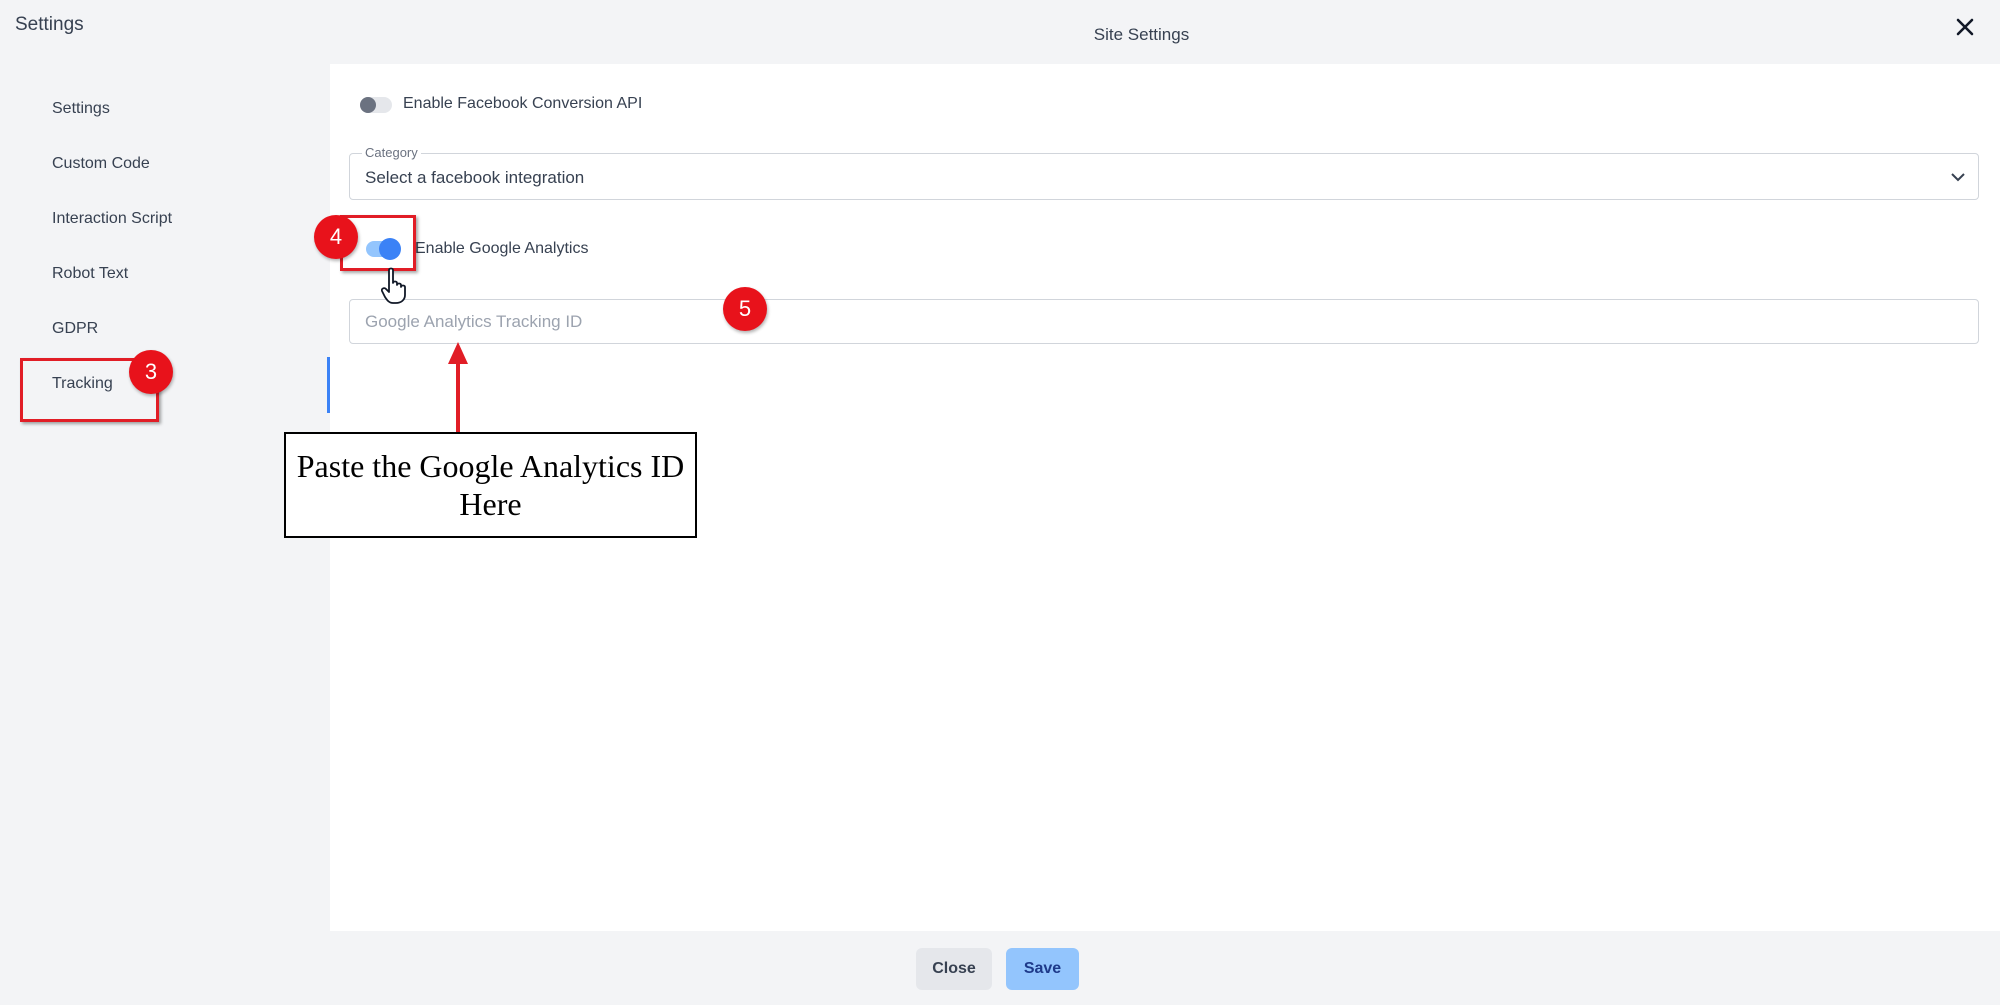  What do you see at coordinates (151, 372) in the screenshot?
I see `annotation-badge-3: 3` at bounding box center [151, 372].